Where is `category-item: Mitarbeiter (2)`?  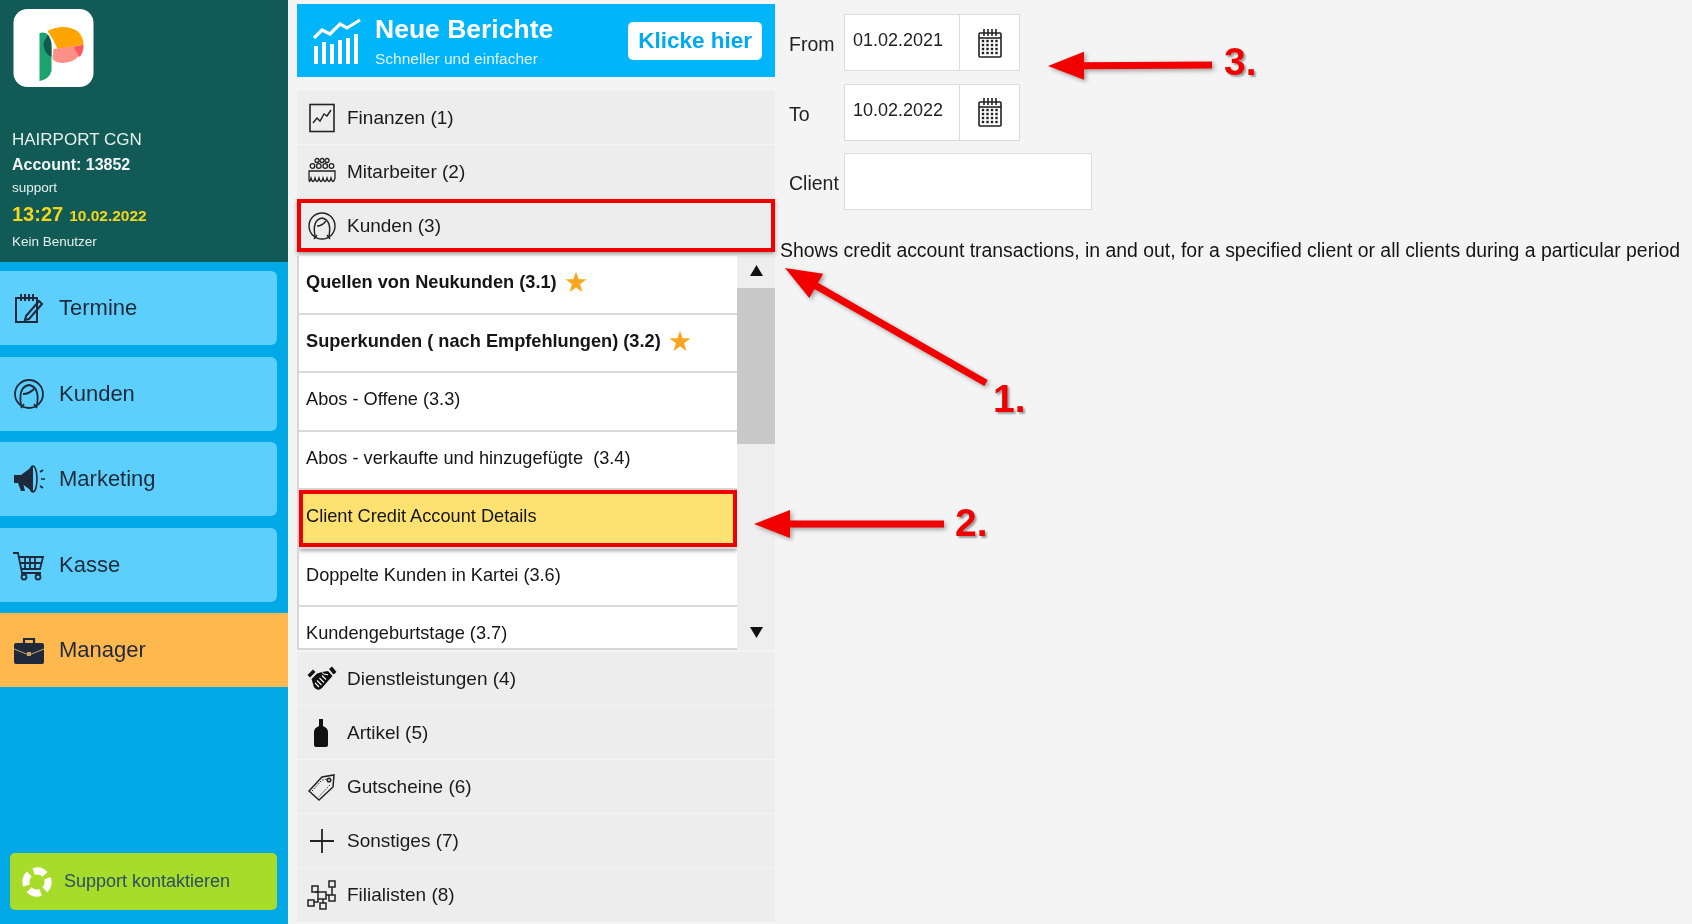
category-item: Mitarbeiter (2) is located at coordinates (536, 171).